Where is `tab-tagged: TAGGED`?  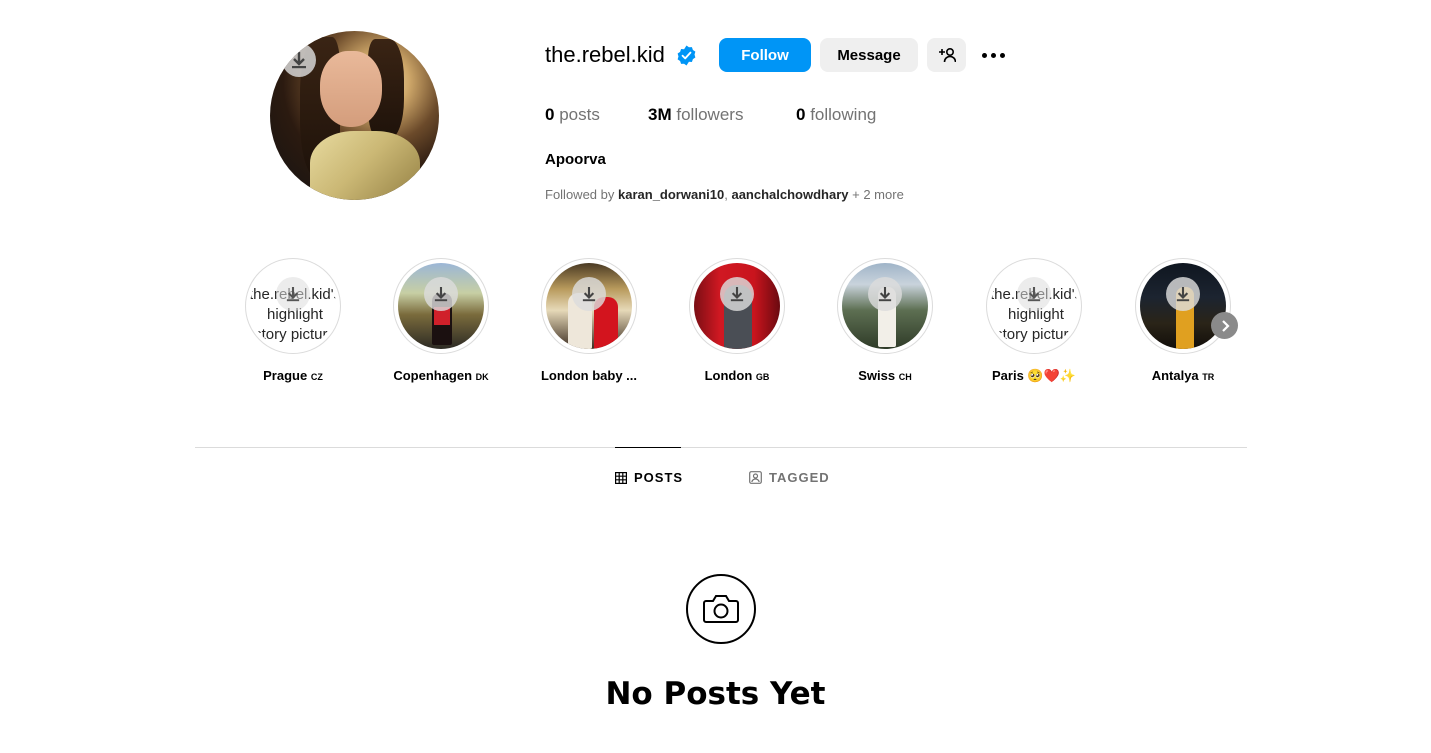 tab-tagged: TAGGED is located at coordinates (789, 477).